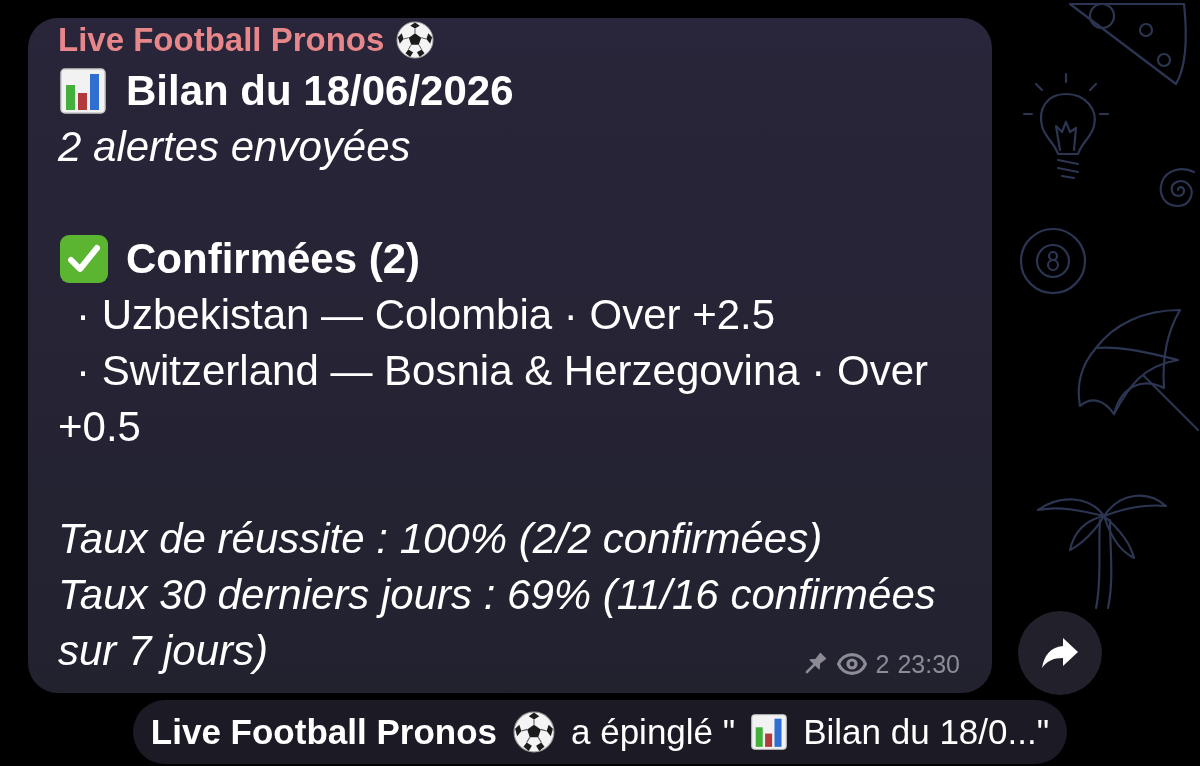  I want to click on bet-line: · Switzerland — Bosnia & Herzegovina · Over +0.5, so click(493, 399).